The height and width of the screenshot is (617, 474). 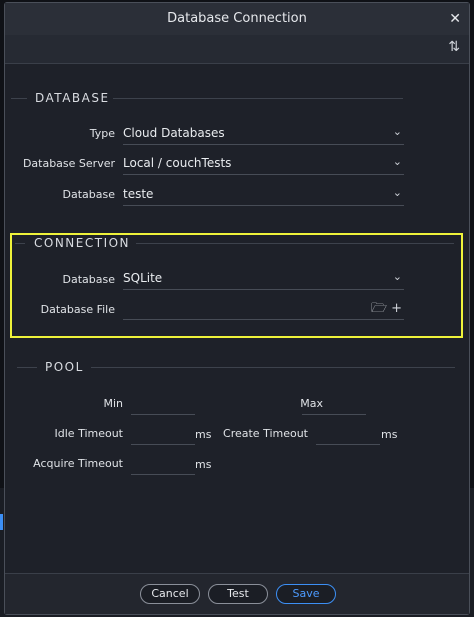 I want to click on database-server-label: Database Server, so click(x=68, y=163).